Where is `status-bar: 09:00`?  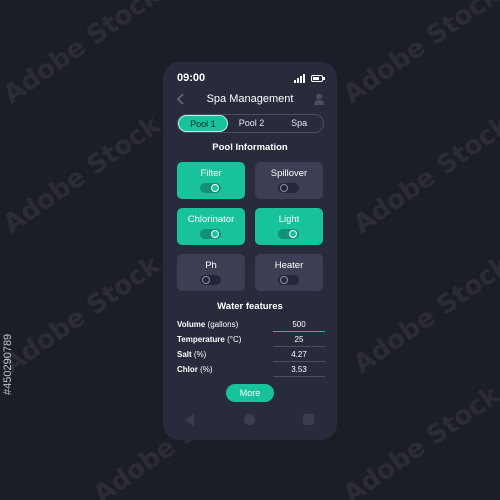 status-bar: 09:00 is located at coordinates (250, 78).